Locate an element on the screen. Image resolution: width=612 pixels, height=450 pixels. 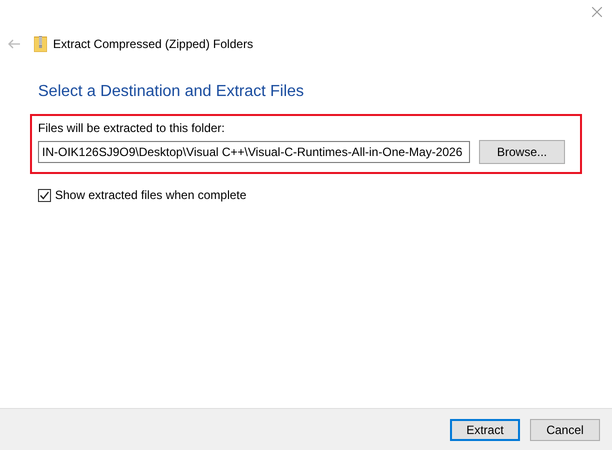
window-title: Extract Compressed (Zipped) Folders is located at coordinates (153, 44).